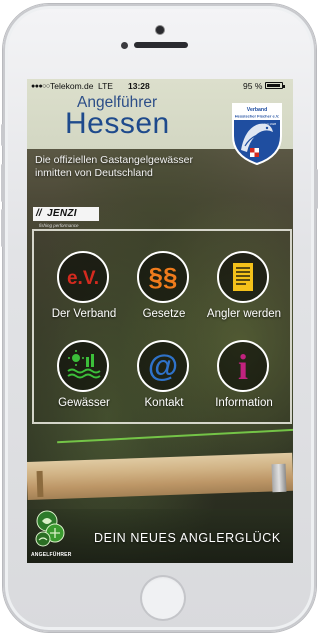 Image resolution: width=320 pixels, height=636 pixels. What do you see at coordinates (84, 403) in the screenshot?
I see `menu-label-gewaesser: Gewässer` at bounding box center [84, 403].